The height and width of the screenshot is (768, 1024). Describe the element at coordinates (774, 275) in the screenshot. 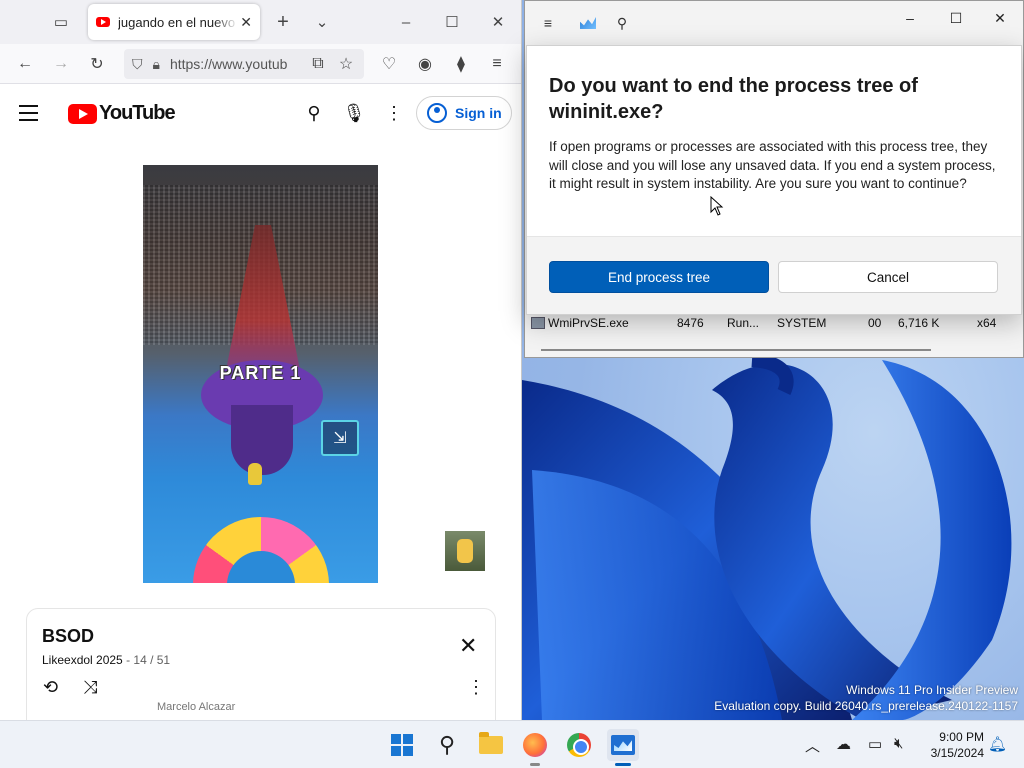

I see `dialog-footer: End process tree Cancel` at that location.